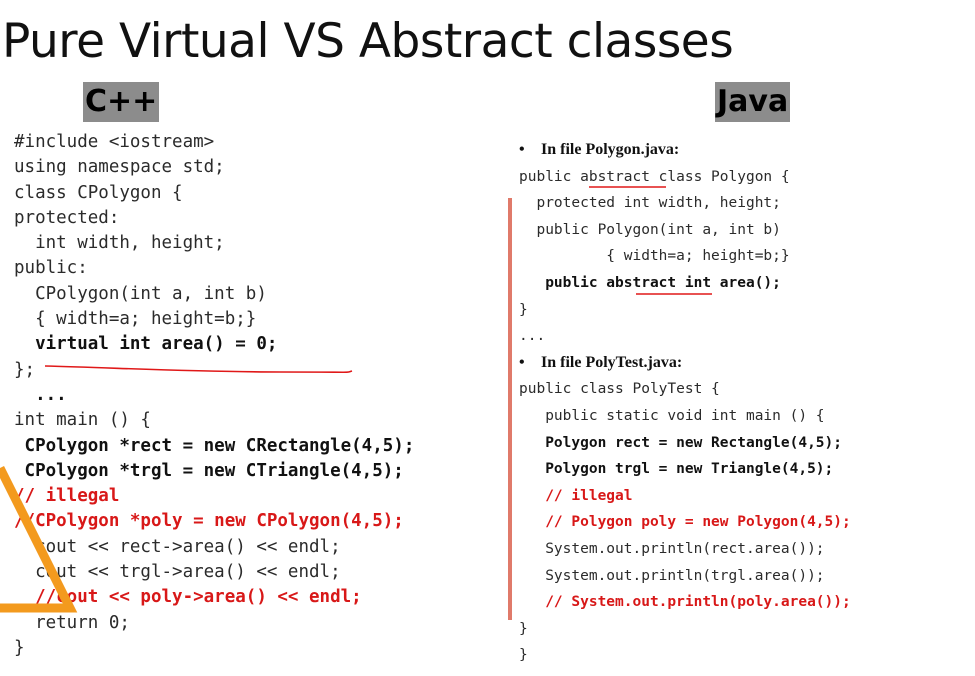 The width and height of the screenshot is (975, 676). I want to click on code-line: cout << rect->area() << endl;, so click(177, 546).